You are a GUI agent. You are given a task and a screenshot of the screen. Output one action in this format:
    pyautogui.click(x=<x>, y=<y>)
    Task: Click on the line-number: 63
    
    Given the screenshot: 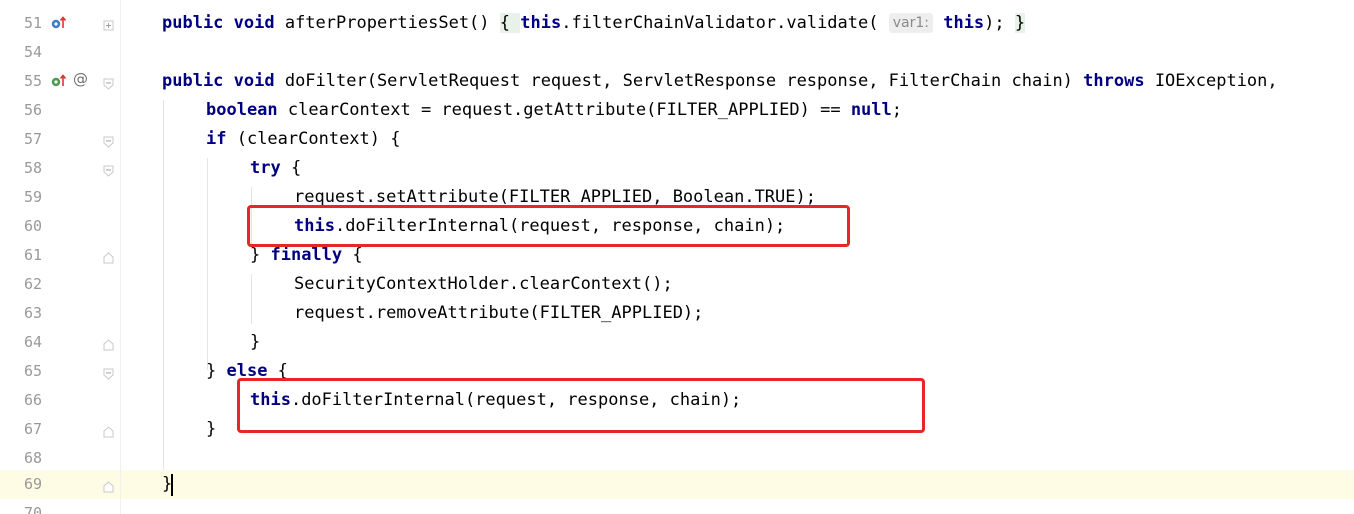 What is the action you would take?
    pyautogui.click(x=32, y=313)
    